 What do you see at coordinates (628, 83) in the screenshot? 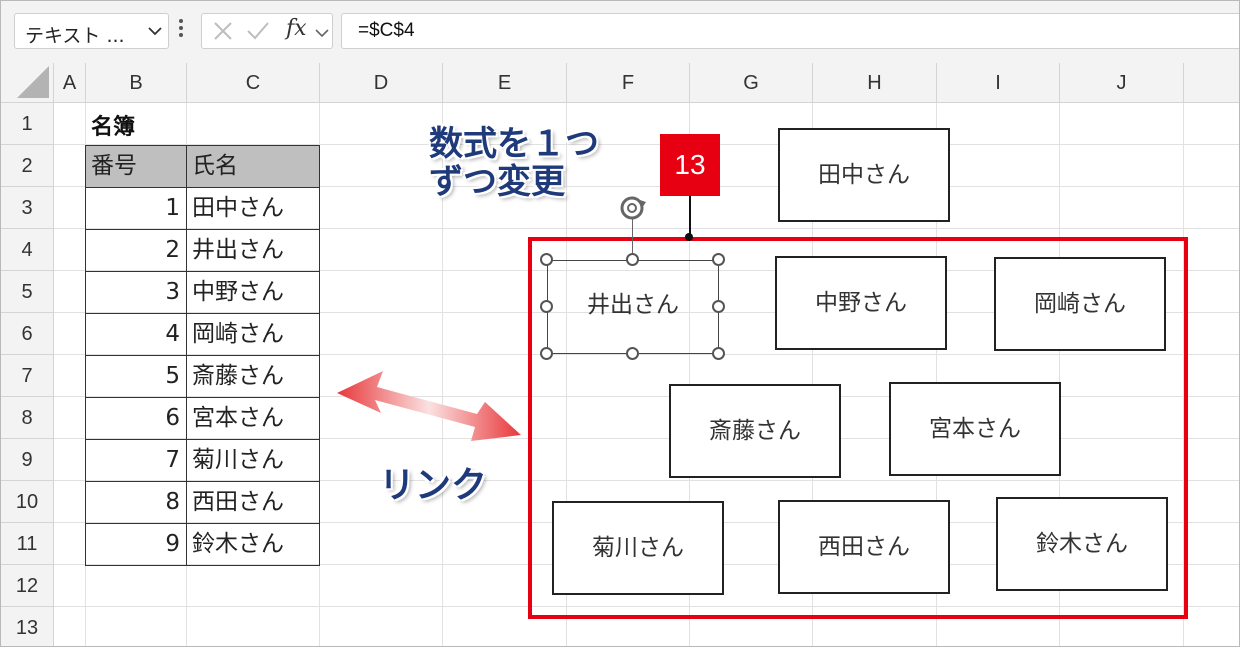
I see `column-header-f: F` at bounding box center [628, 83].